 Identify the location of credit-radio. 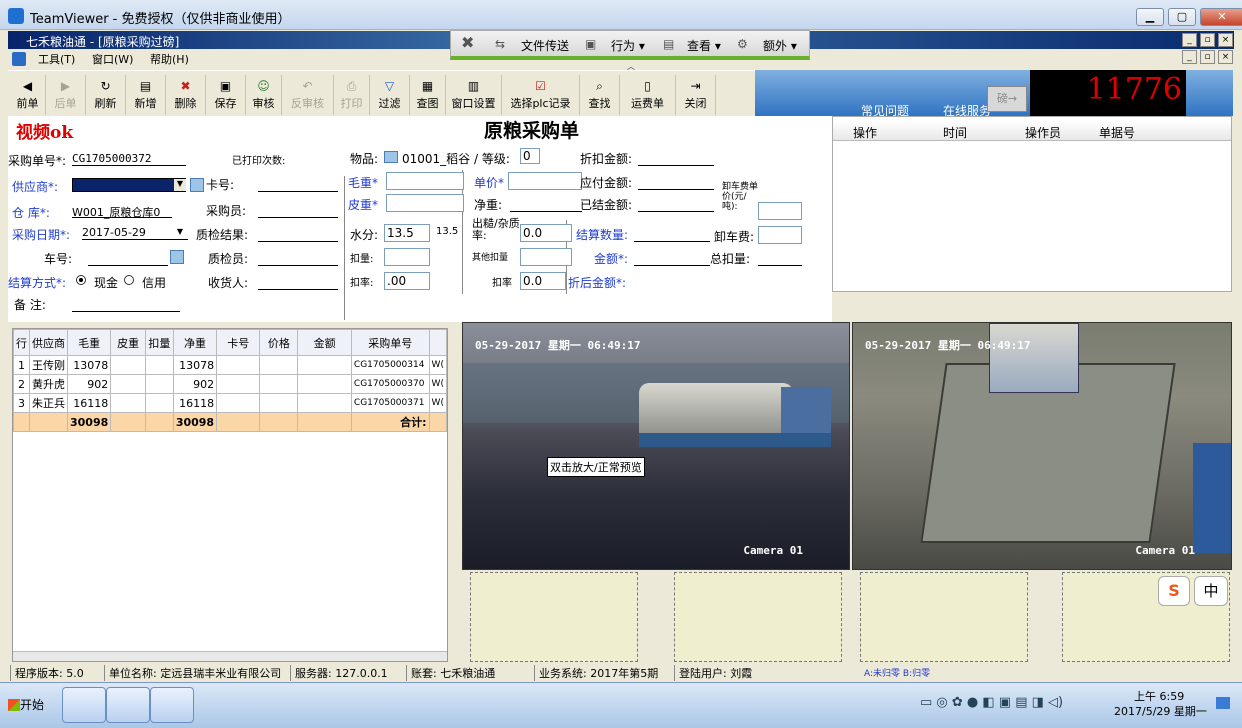
(129, 280).